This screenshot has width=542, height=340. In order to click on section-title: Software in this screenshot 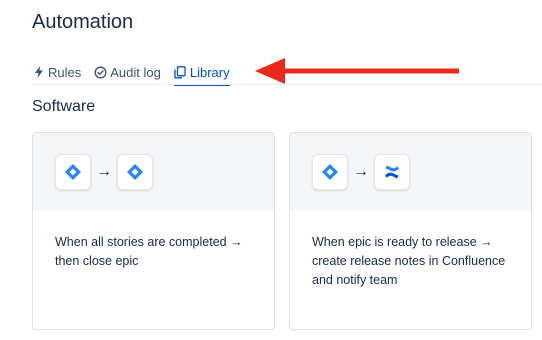, I will do `click(64, 106)`.